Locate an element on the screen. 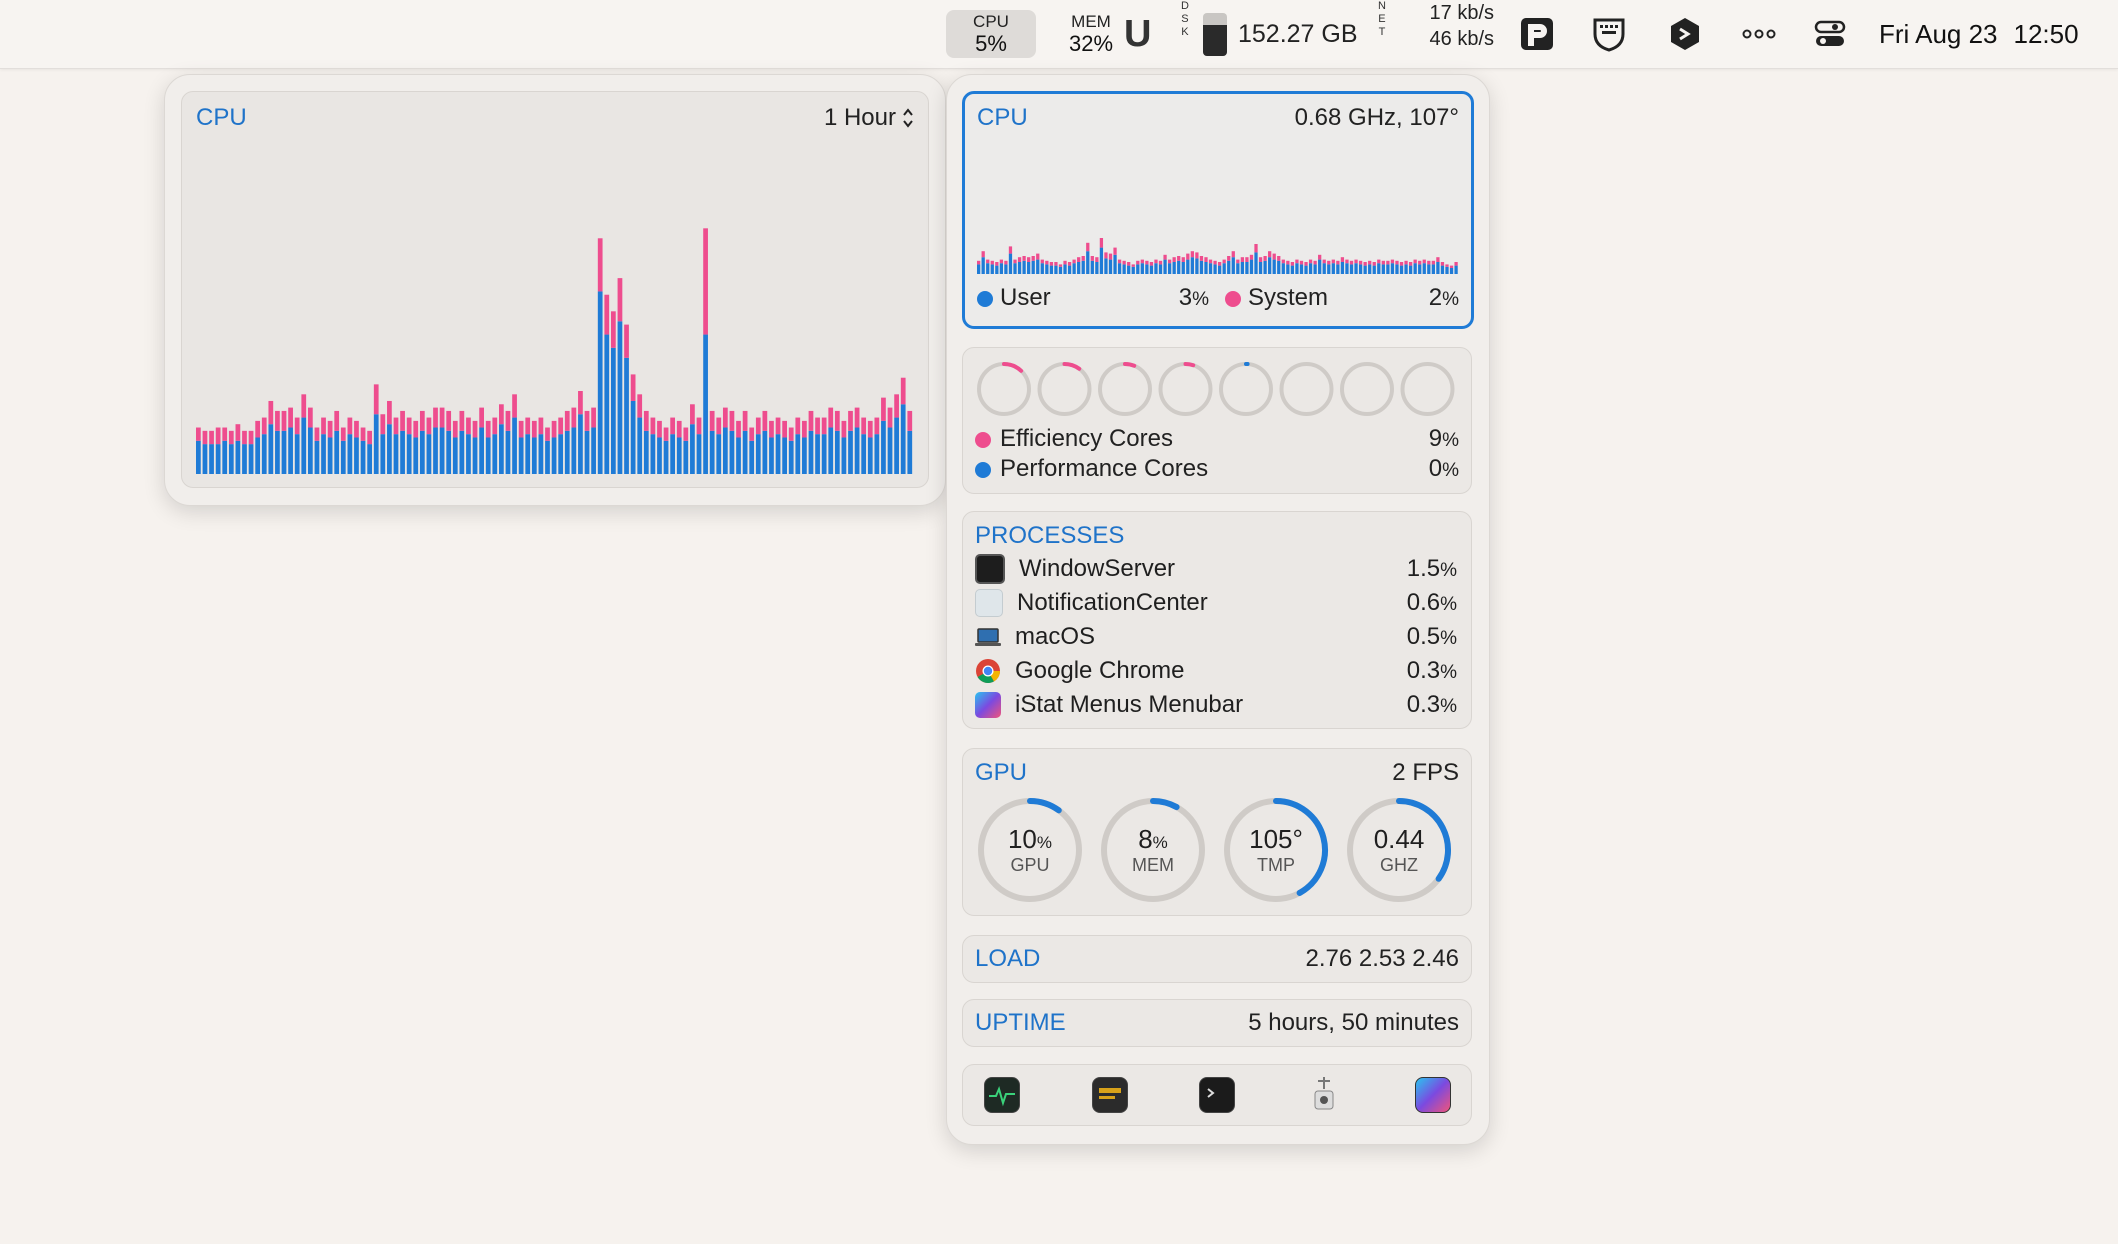  process-row: NotificationCenter 0.6% is located at coordinates (1216, 603).